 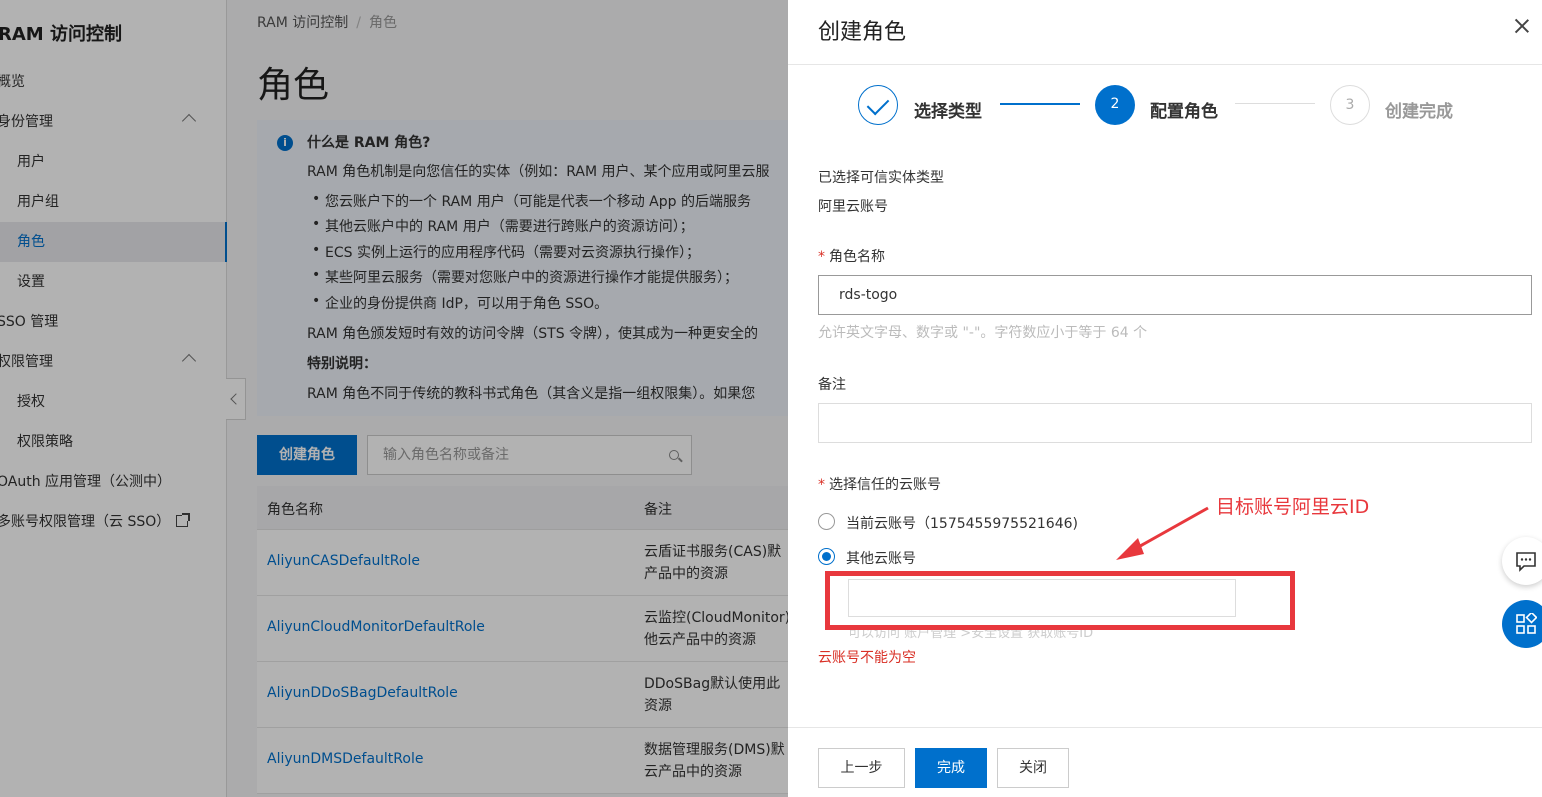 I want to click on step-number: 2, so click(x=1115, y=105).